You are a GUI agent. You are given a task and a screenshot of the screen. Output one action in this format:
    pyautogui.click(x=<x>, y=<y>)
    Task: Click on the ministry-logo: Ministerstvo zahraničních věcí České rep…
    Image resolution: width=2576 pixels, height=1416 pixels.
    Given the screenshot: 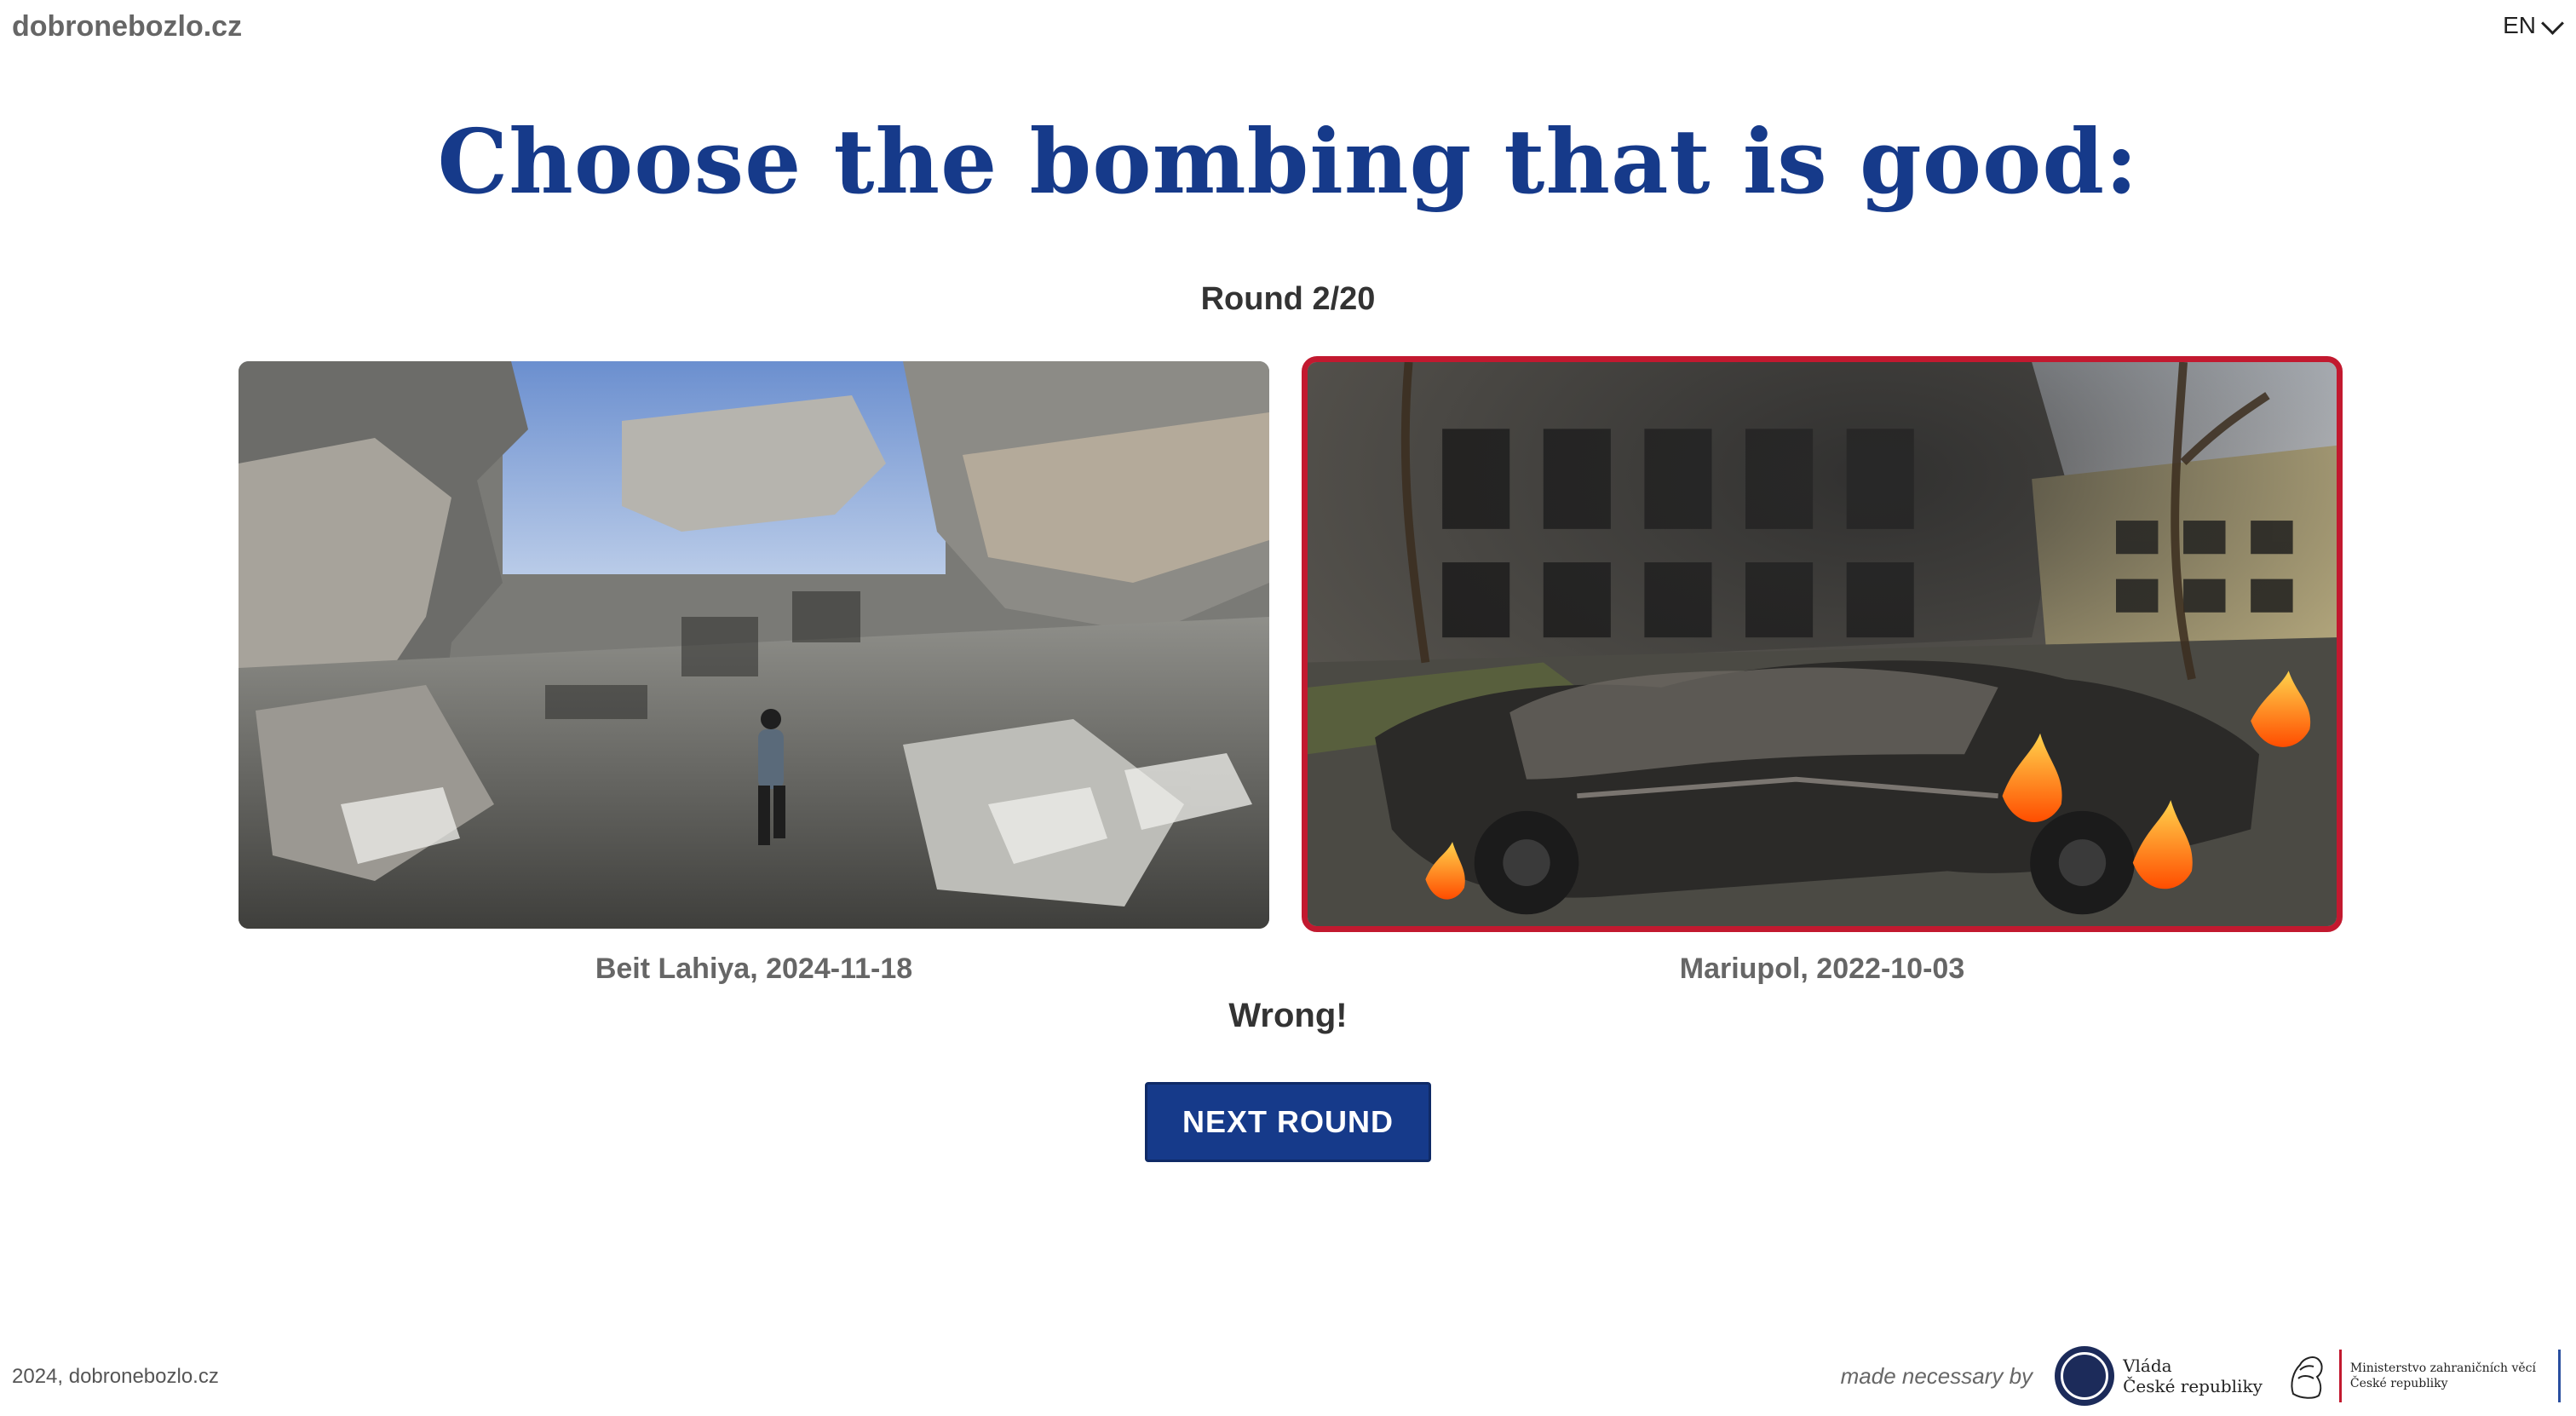 What is the action you would take?
    pyautogui.click(x=2410, y=1376)
    